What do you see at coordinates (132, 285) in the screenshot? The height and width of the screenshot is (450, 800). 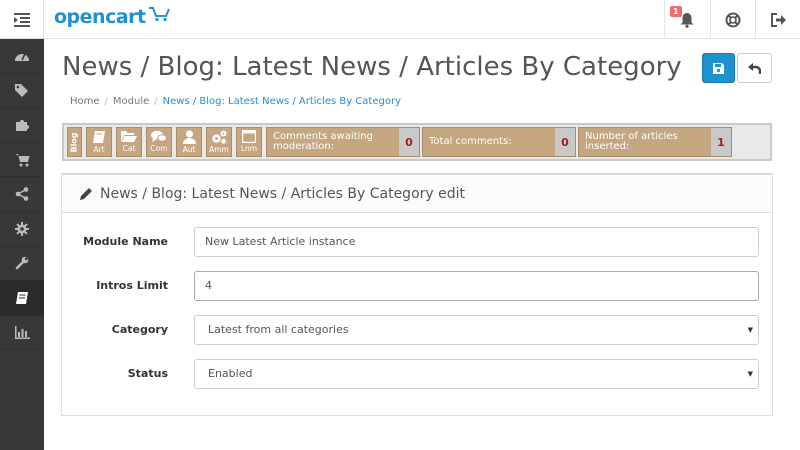 I see `intros-limit-label: Intros Limit` at bounding box center [132, 285].